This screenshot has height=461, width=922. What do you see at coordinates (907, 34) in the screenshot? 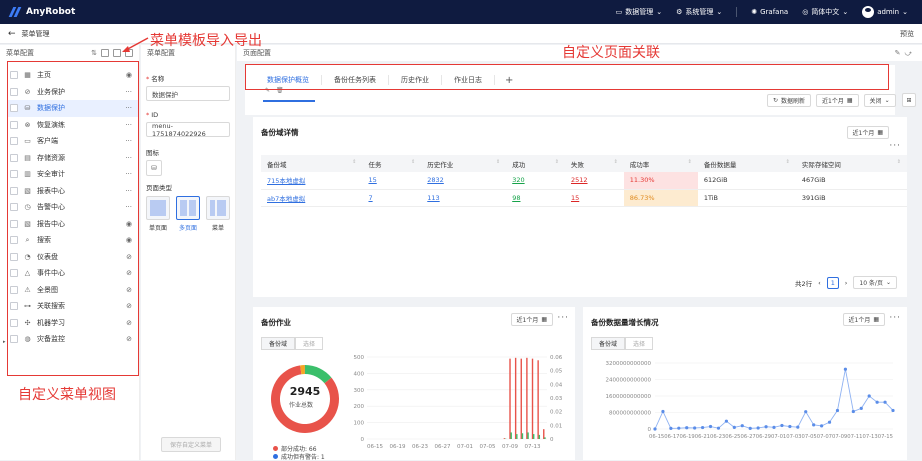
I see `preview-button: 预览` at bounding box center [907, 34].